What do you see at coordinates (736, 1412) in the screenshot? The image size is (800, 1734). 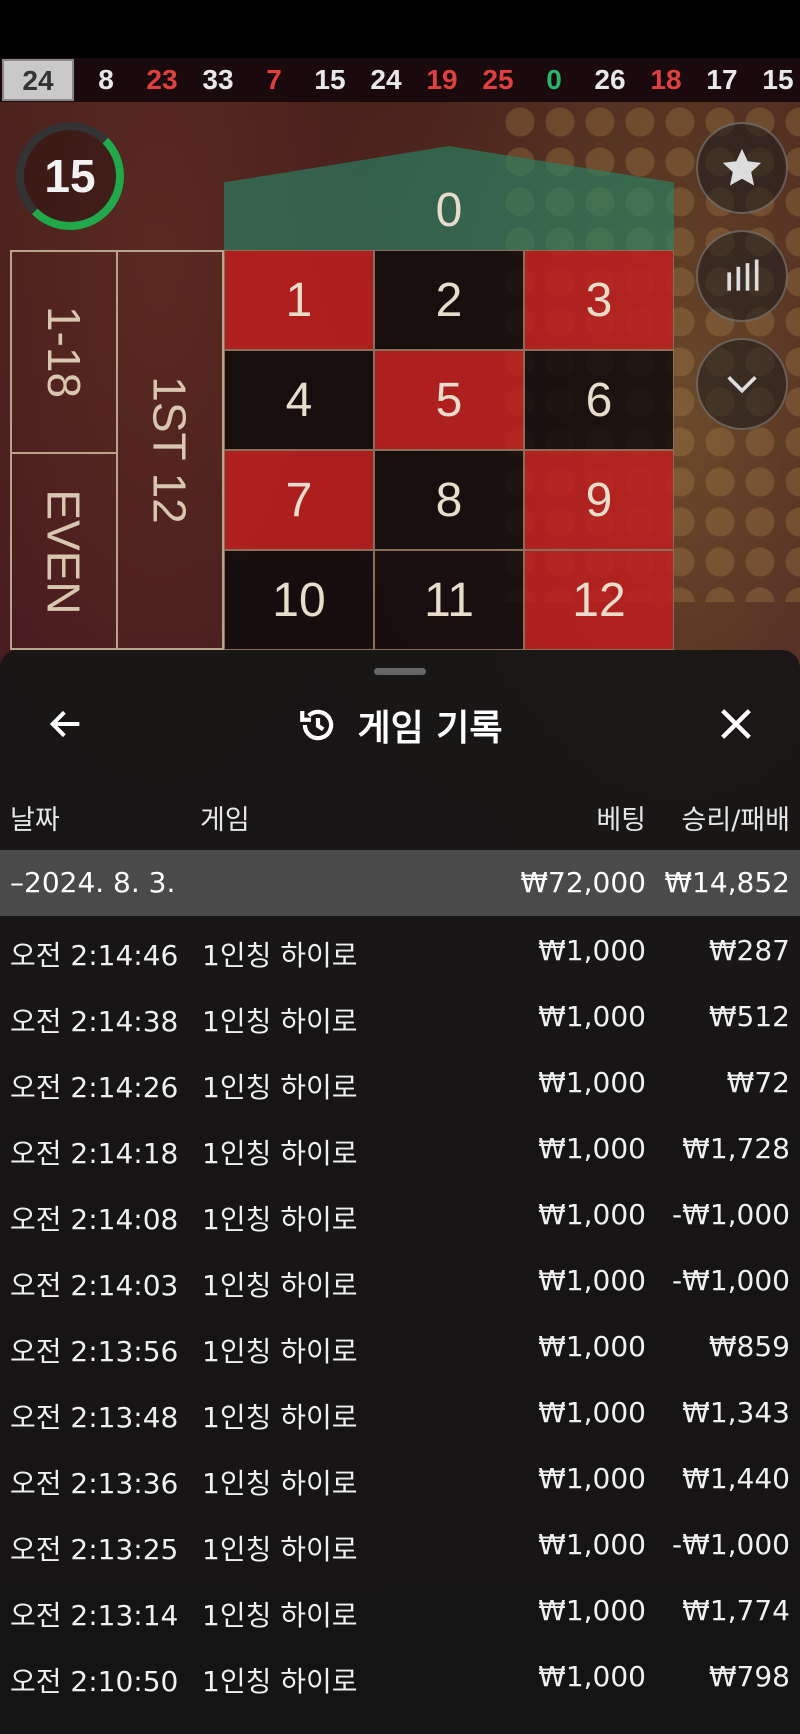 I see `row-result: ₩1,343` at bounding box center [736, 1412].